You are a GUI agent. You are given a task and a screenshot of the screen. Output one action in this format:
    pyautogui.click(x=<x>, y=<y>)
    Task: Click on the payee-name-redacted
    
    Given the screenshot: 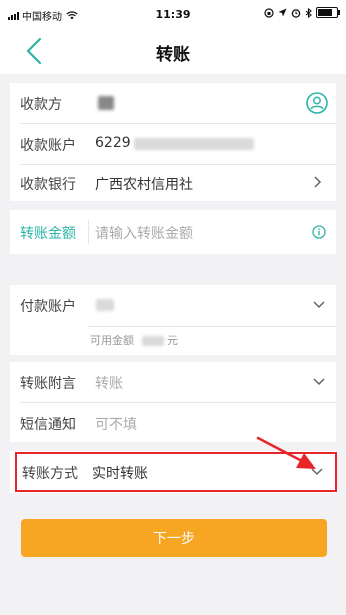 What is the action you would take?
    pyautogui.click(x=106, y=103)
    